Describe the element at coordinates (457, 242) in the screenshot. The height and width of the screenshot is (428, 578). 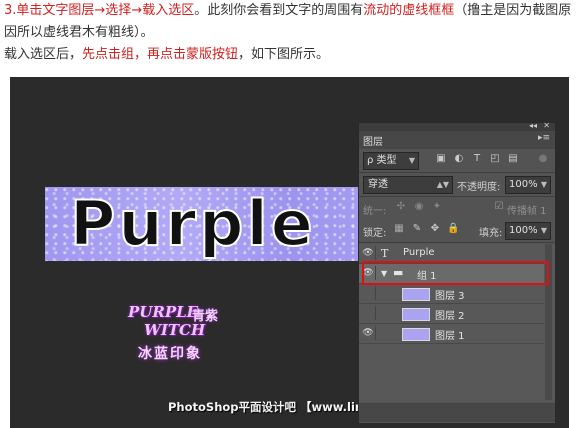
I see `divider` at that location.